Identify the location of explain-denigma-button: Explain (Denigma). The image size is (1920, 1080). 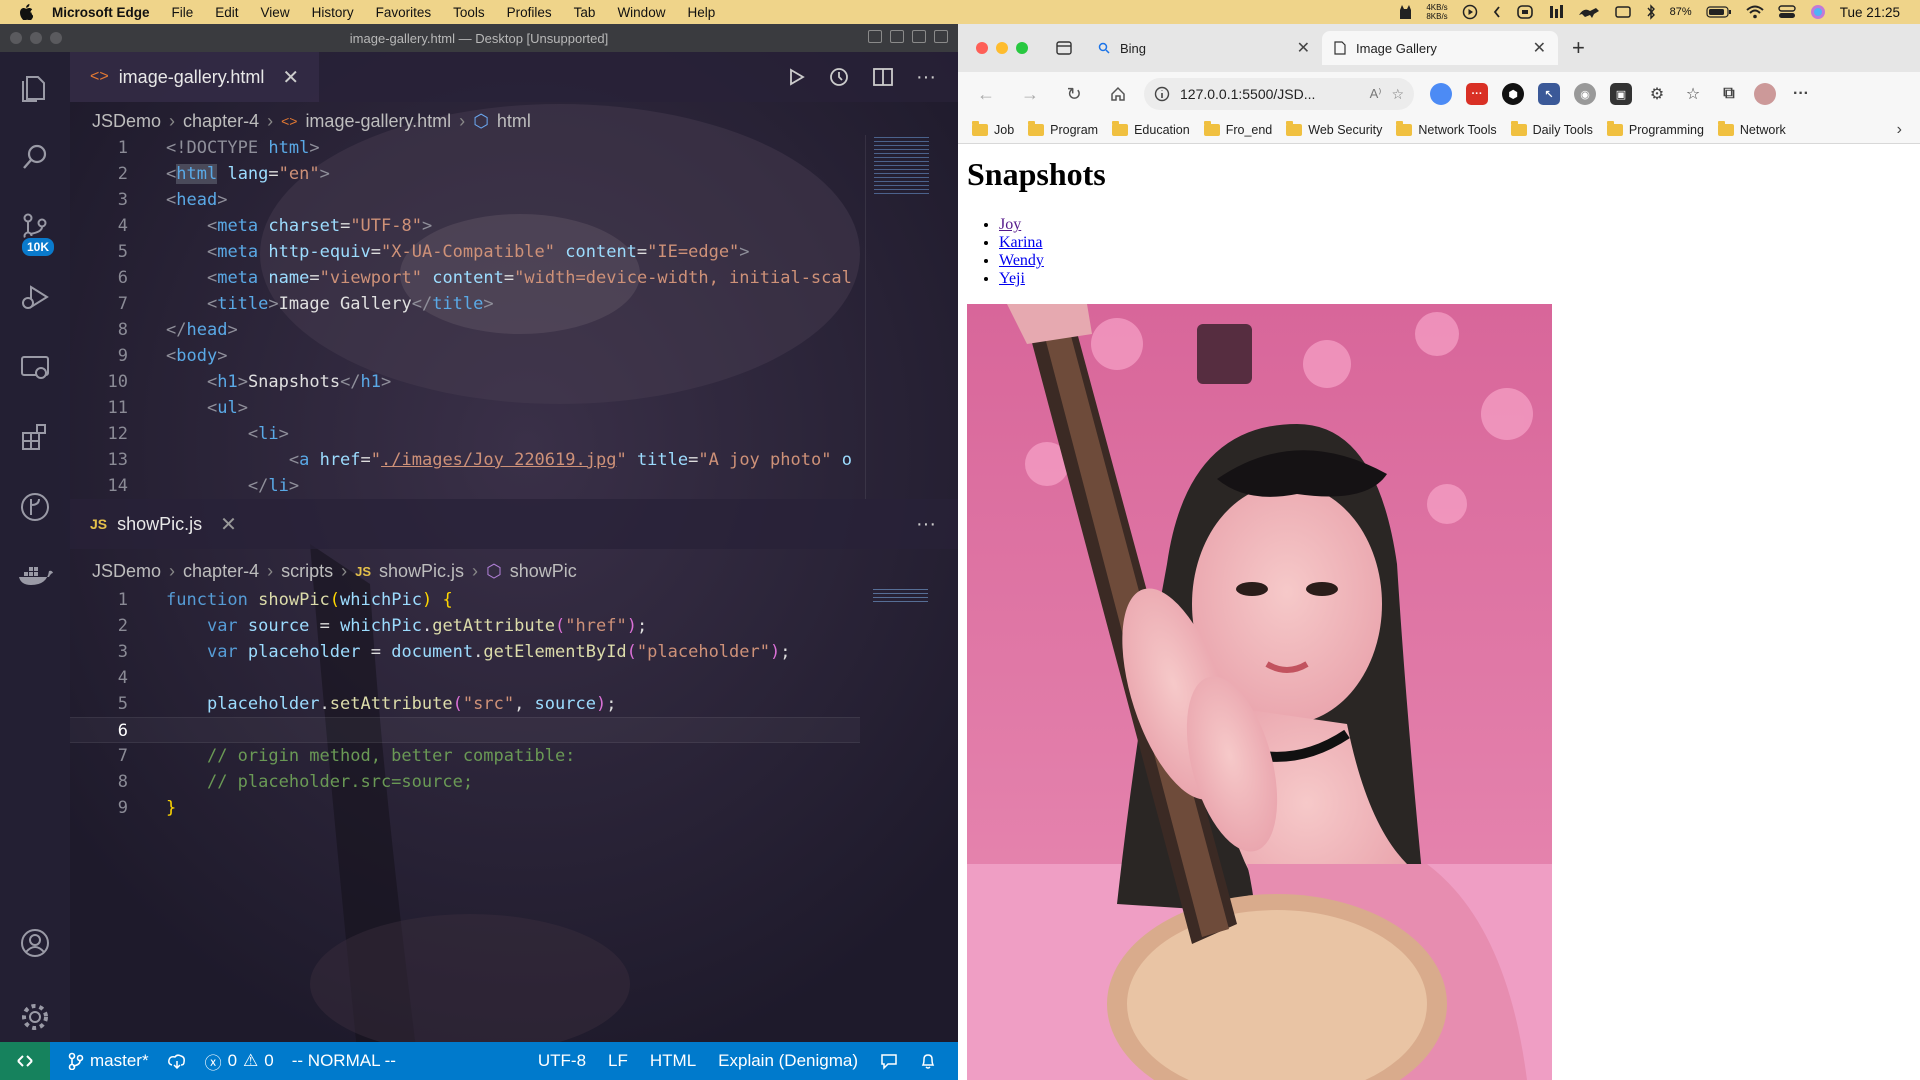
(788, 1061).